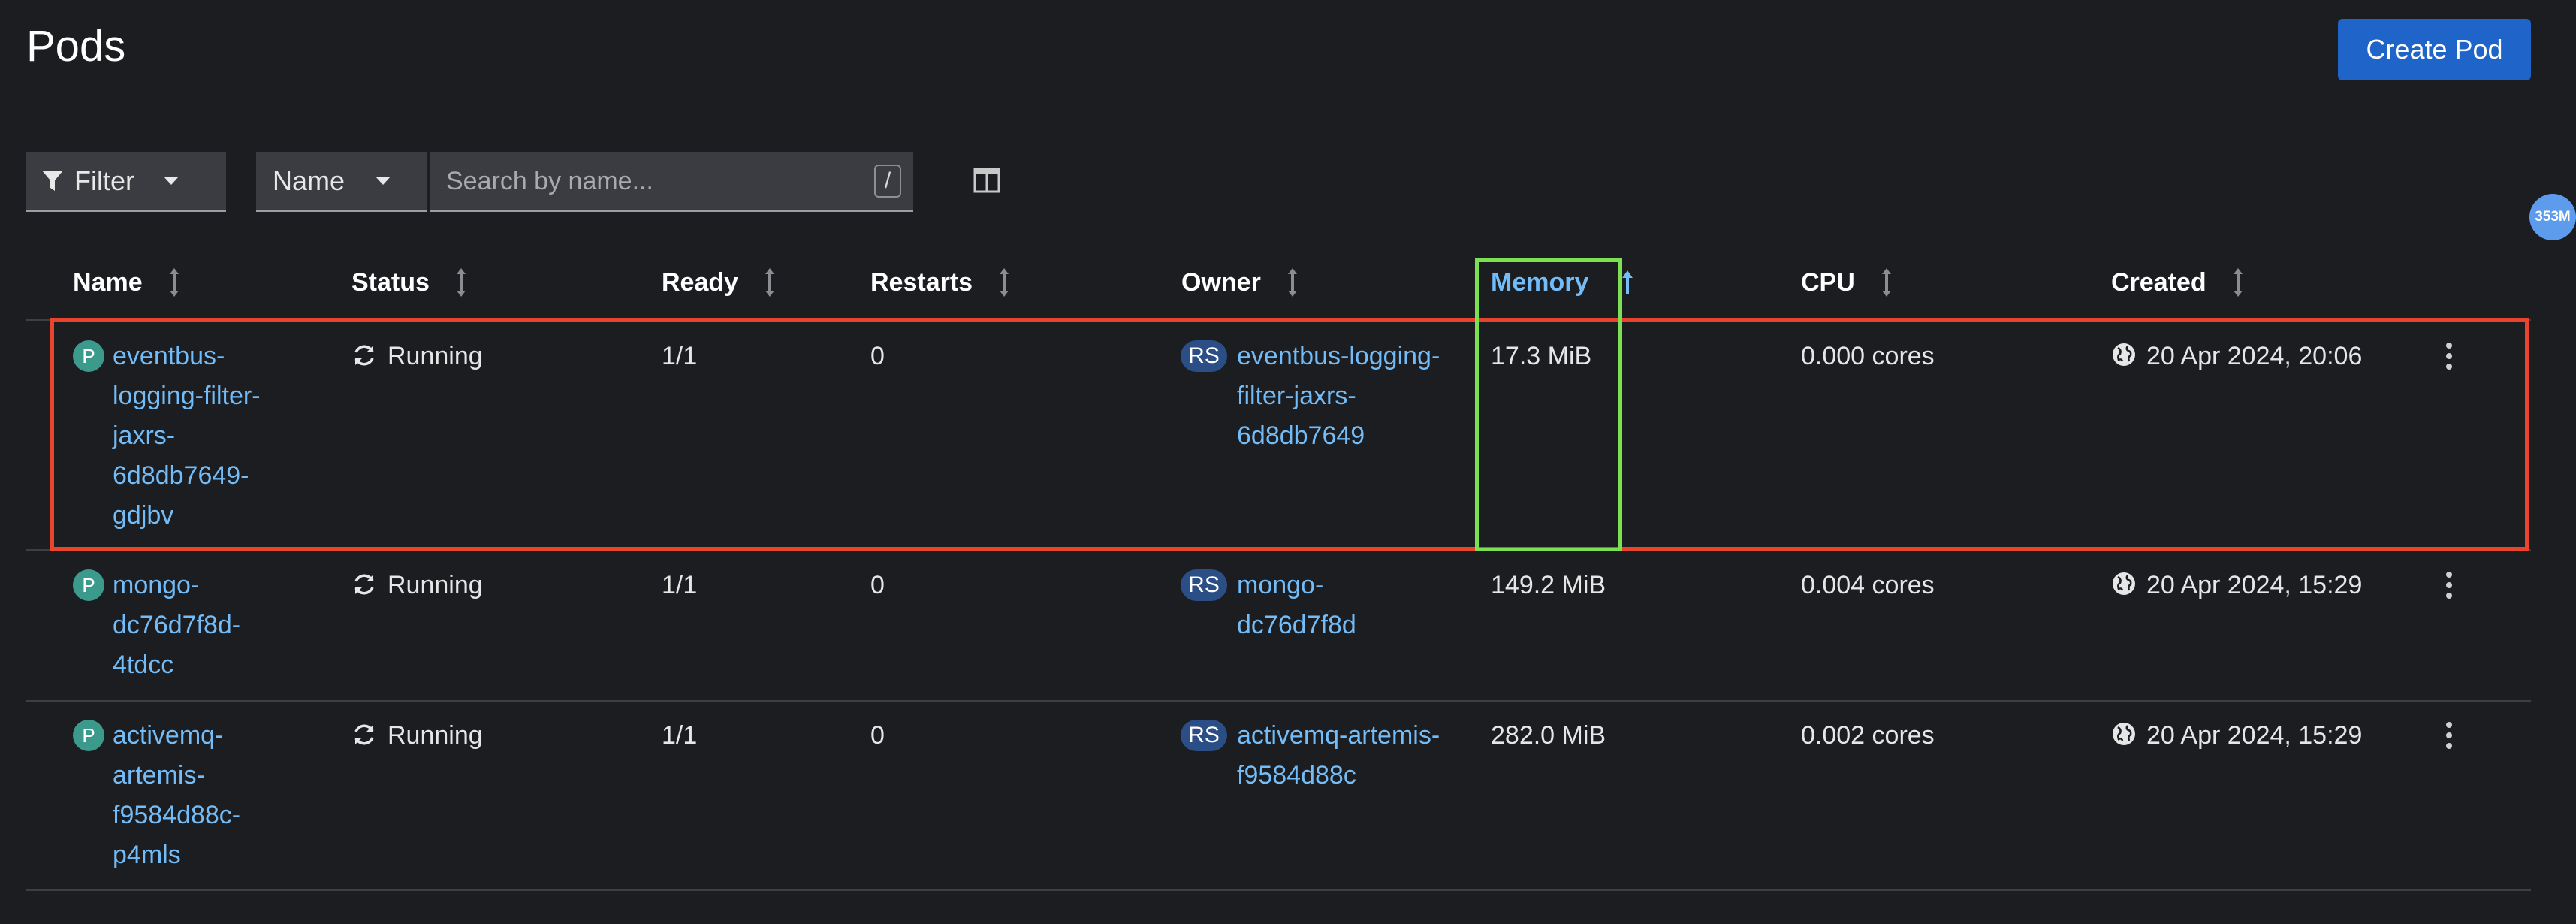 Image resolution: width=2576 pixels, height=924 pixels. I want to click on column-header-label: Owner, so click(1221, 282).